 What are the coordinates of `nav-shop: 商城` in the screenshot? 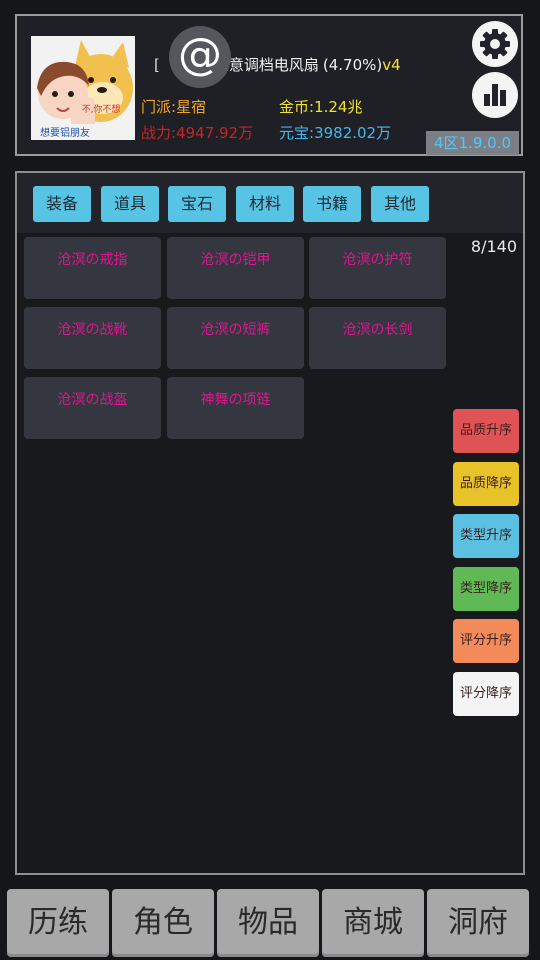 It's located at (373, 923).